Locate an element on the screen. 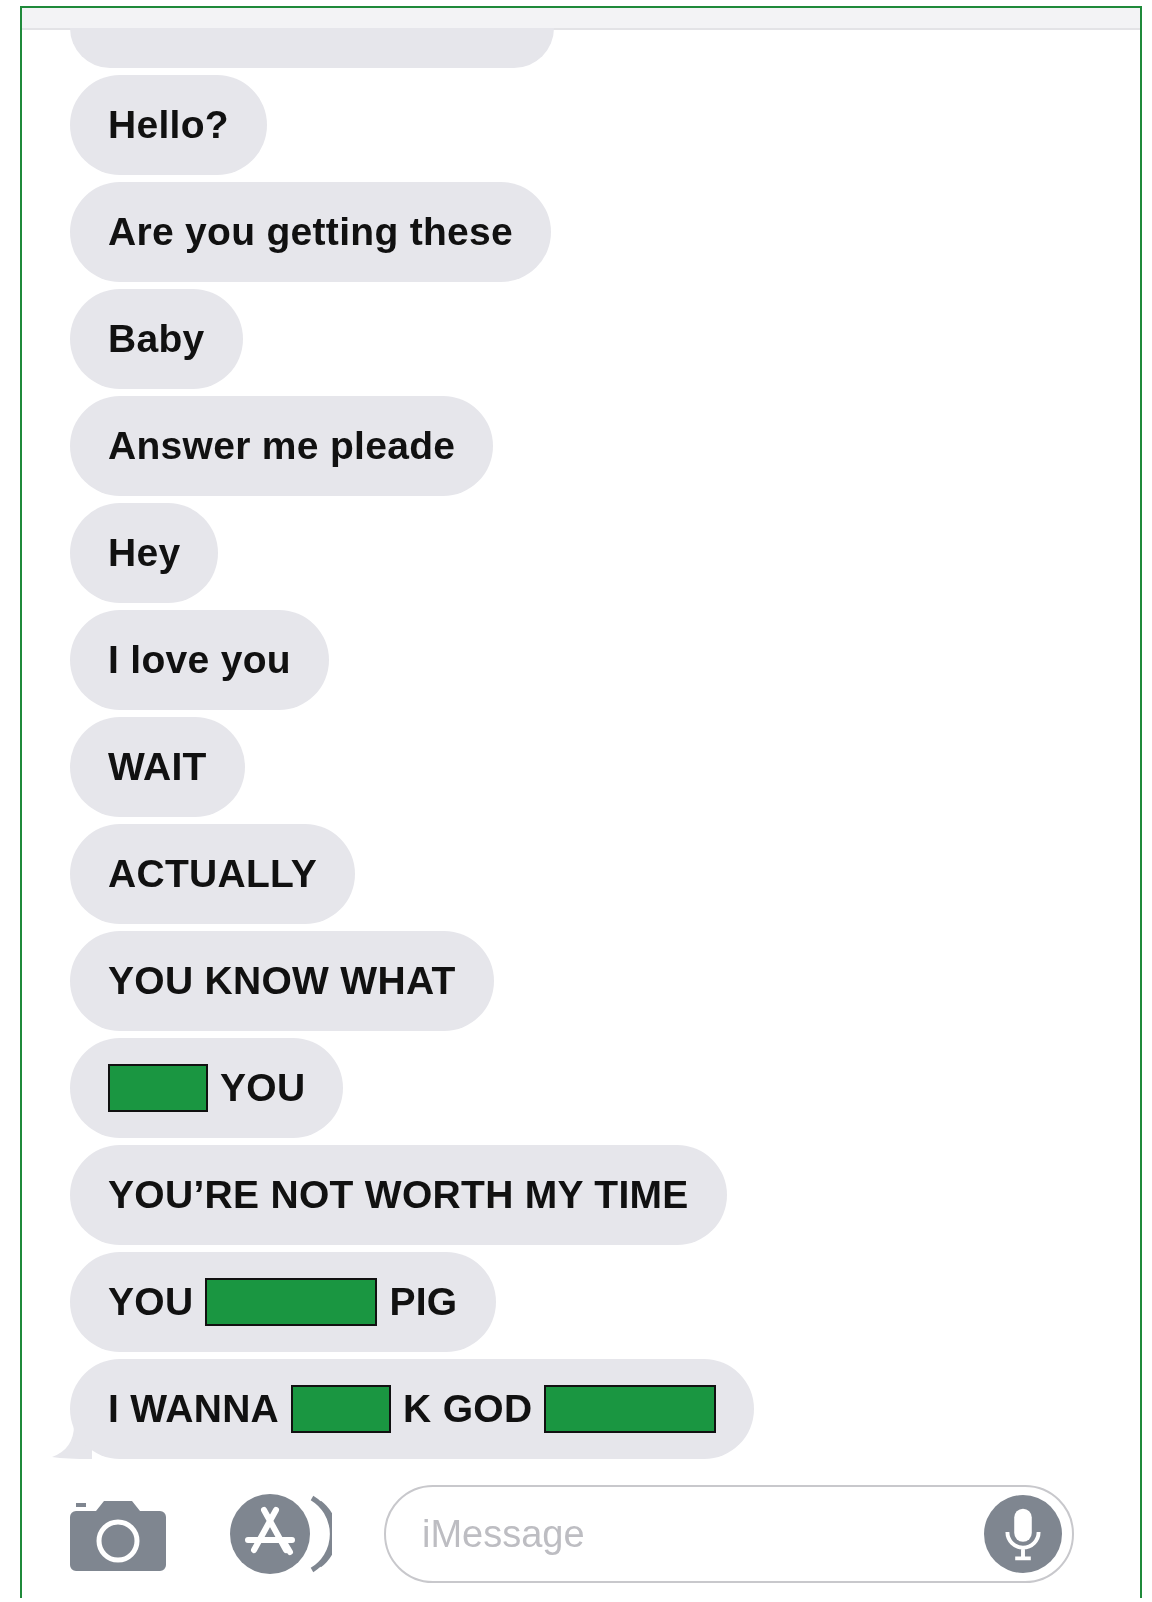 The height and width of the screenshot is (1602, 1152). message-text: PIG is located at coordinates (423, 1302).